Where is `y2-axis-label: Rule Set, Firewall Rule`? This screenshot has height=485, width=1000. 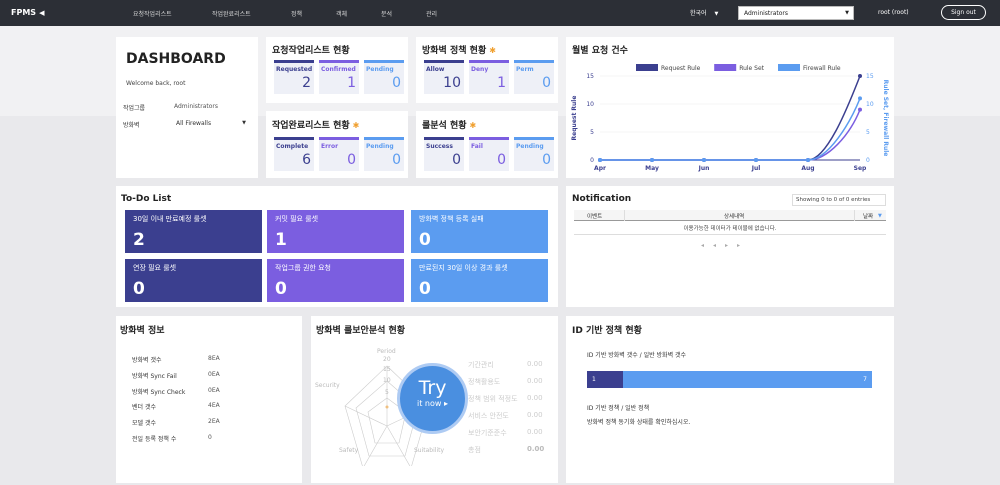
y2-axis-label: Rule Set, Firewall Rule is located at coordinates (885, 118).